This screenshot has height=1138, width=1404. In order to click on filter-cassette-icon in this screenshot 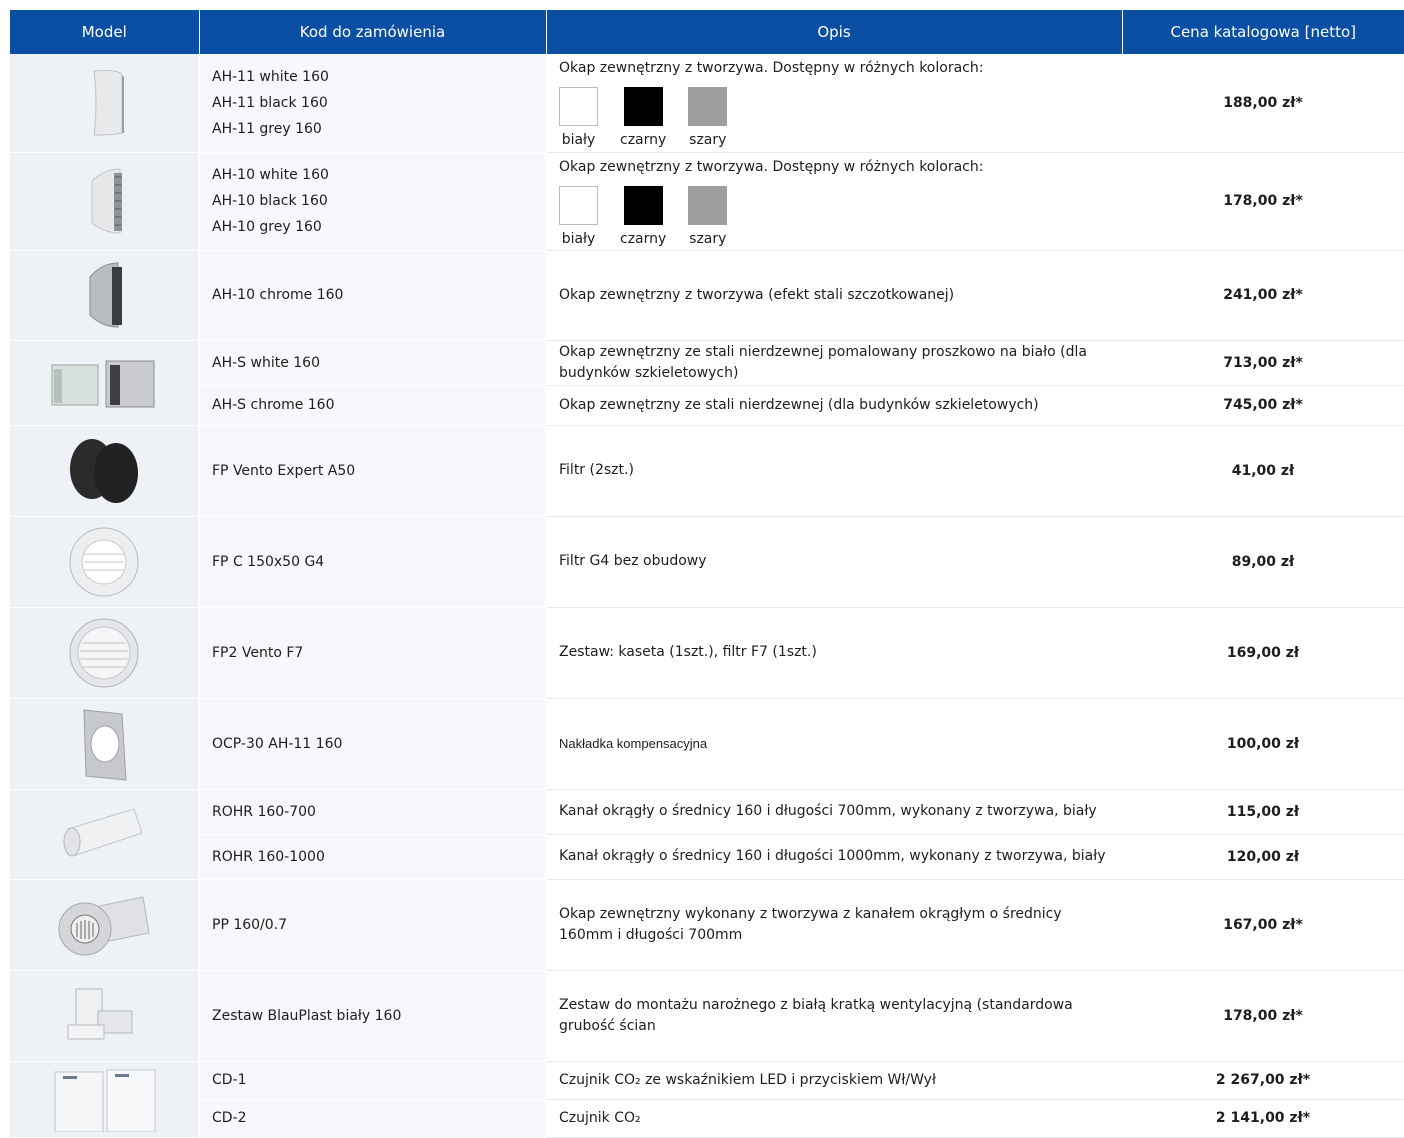, I will do `click(104, 652)`.